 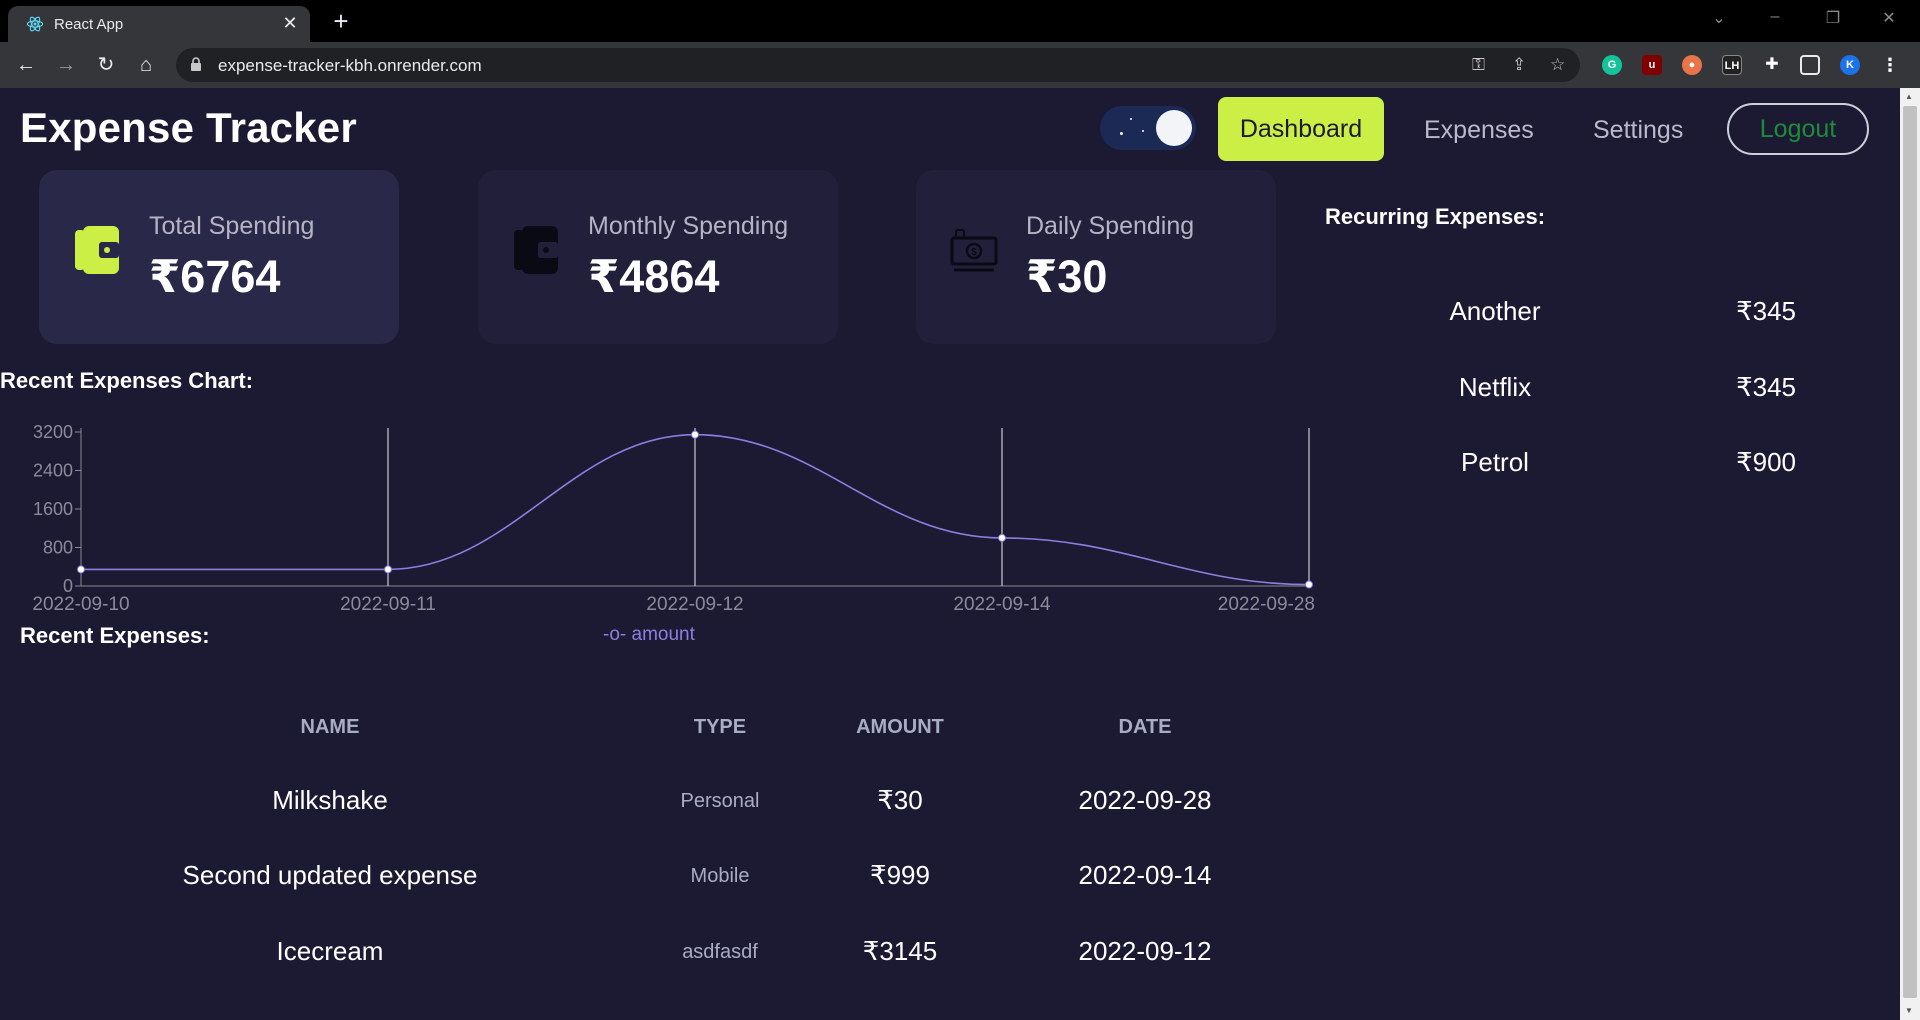 I want to click on lock-icon, so click(x=196, y=64).